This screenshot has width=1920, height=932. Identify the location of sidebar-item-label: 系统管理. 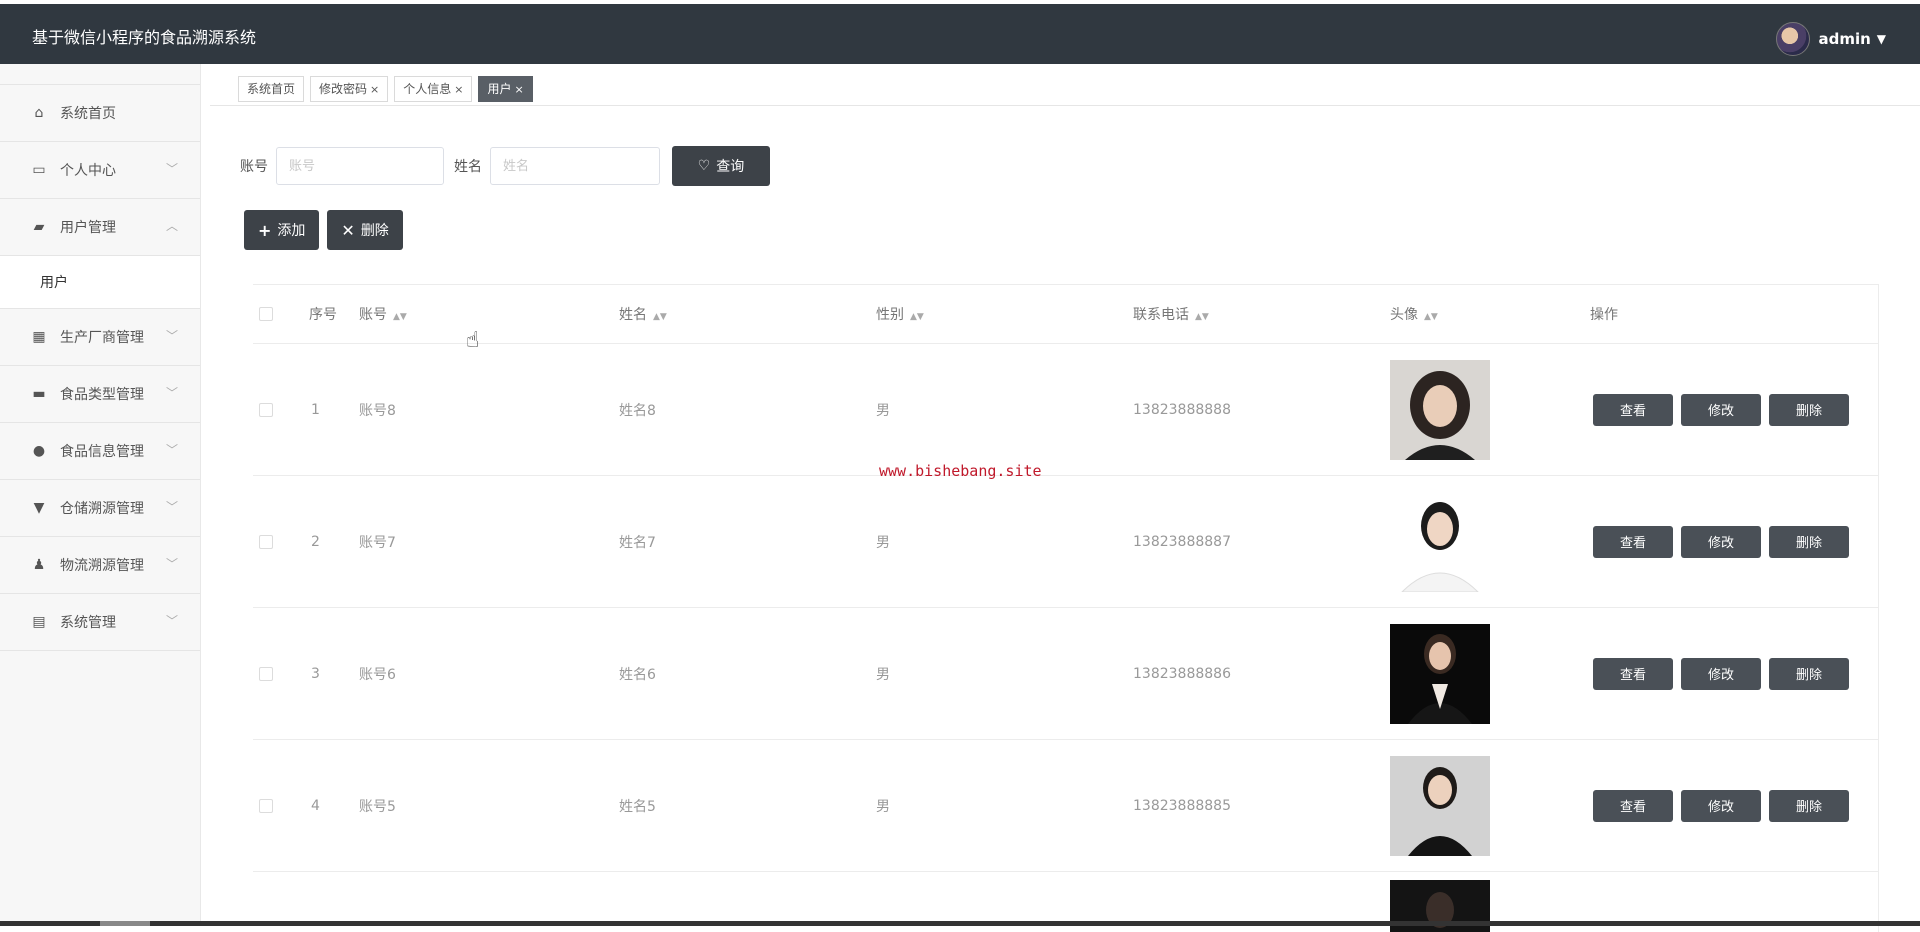
(88, 623).